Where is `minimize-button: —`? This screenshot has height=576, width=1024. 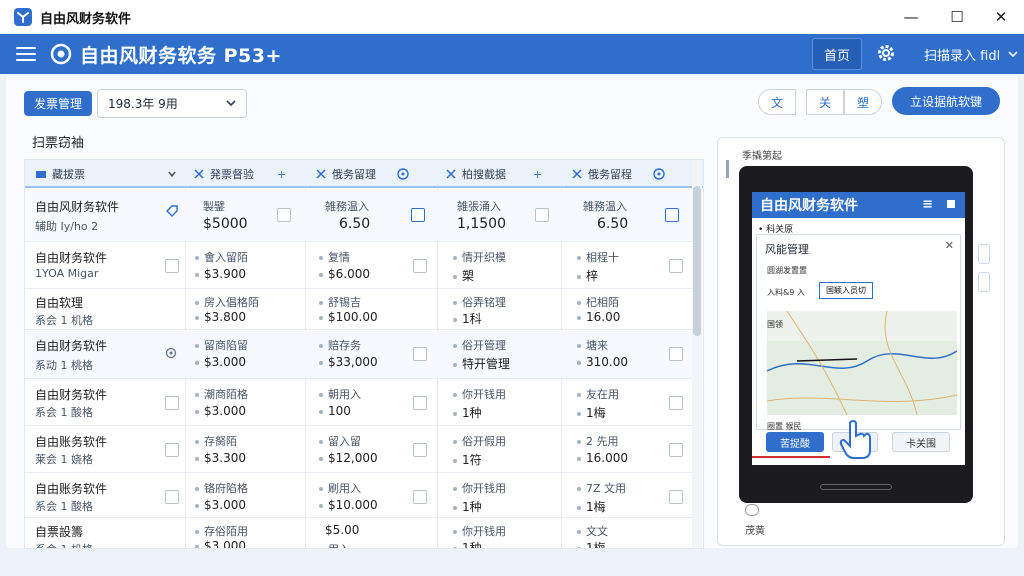
minimize-button: — is located at coordinates (911, 17).